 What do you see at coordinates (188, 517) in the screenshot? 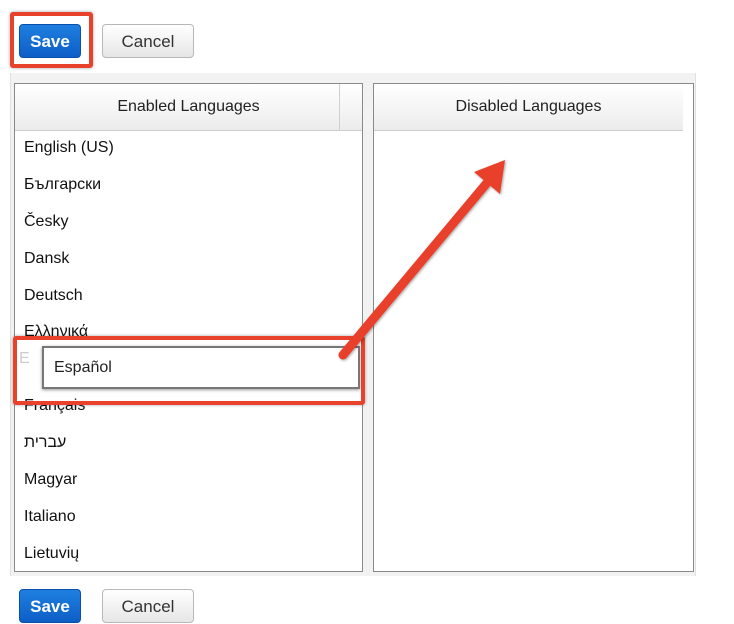
I see `language-item-italian: Italiano` at bounding box center [188, 517].